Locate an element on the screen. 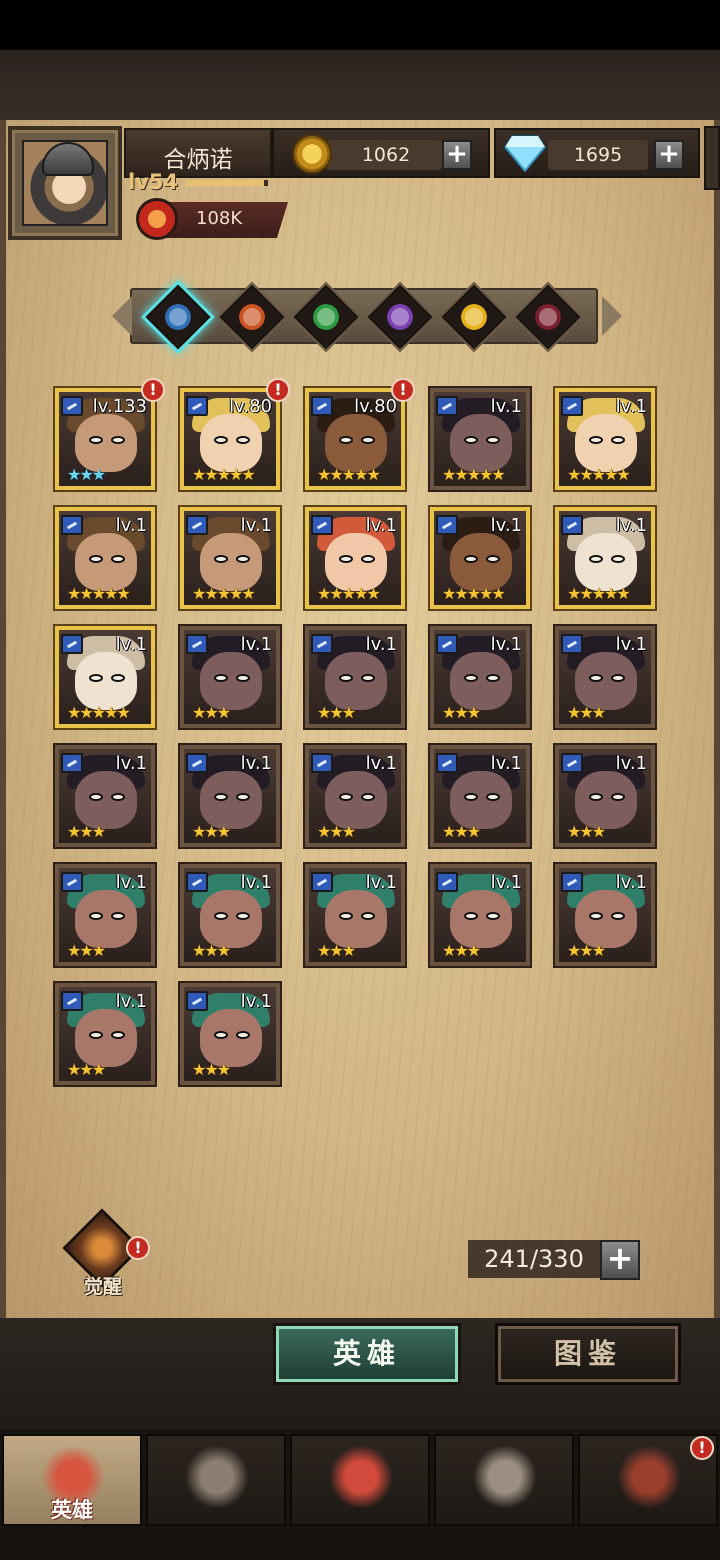 The height and width of the screenshot is (1560, 720). tab-codex: 图鉴 is located at coordinates (588, 1354).